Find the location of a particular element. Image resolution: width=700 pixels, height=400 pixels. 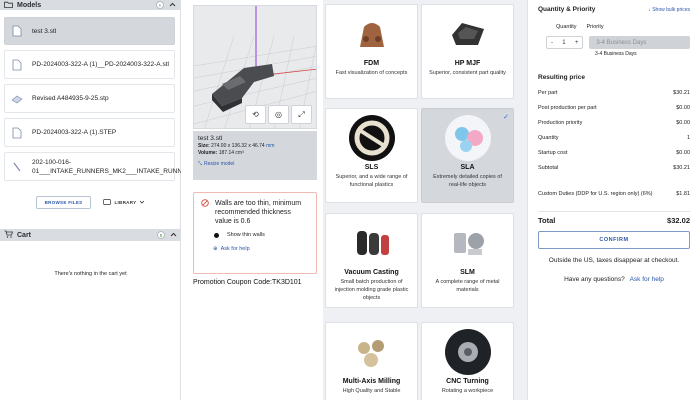

tech-card-cnc-turning: CNC Turning Rotating a workpiece is located at coordinates (467, 361).